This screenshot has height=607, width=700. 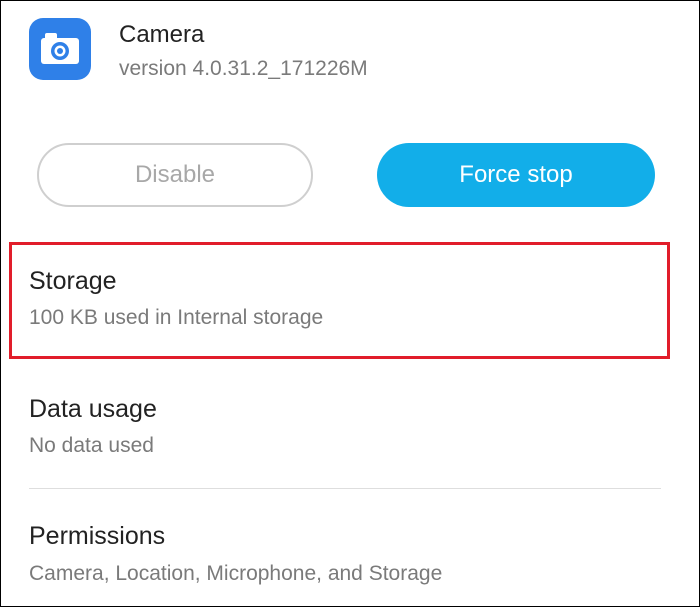 What do you see at coordinates (175, 175) in the screenshot?
I see `disable-button: Disable` at bounding box center [175, 175].